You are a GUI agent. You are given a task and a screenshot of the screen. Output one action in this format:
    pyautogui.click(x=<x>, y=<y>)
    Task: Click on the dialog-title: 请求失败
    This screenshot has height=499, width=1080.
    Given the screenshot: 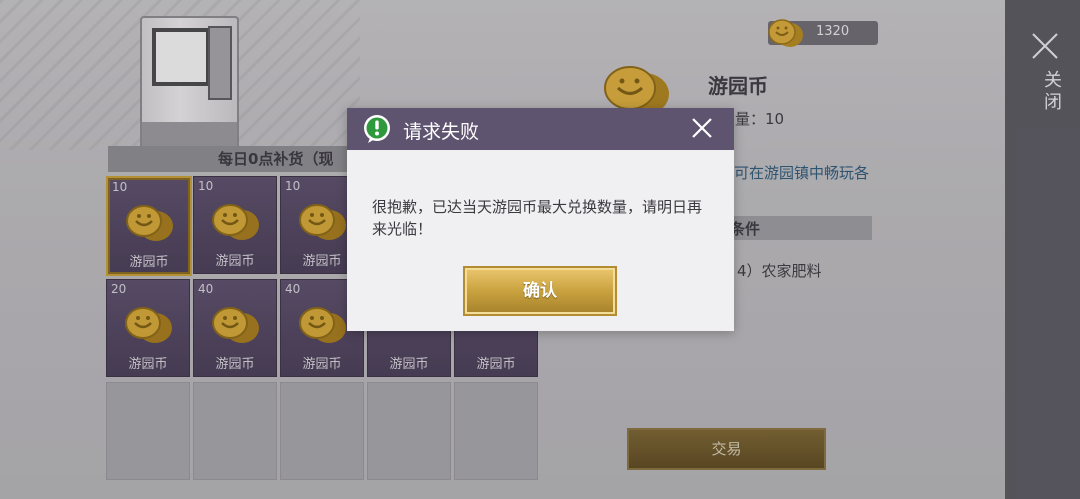 What is the action you would take?
    pyautogui.click(x=441, y=132)
    